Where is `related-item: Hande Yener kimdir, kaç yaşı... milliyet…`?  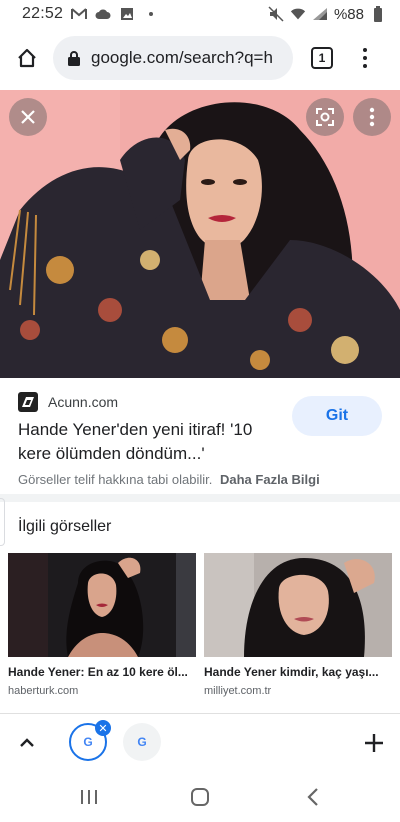 related-item: Hande Yener kimdir, kaç yaşı... milliyet… is located at coordinates (298, 625).